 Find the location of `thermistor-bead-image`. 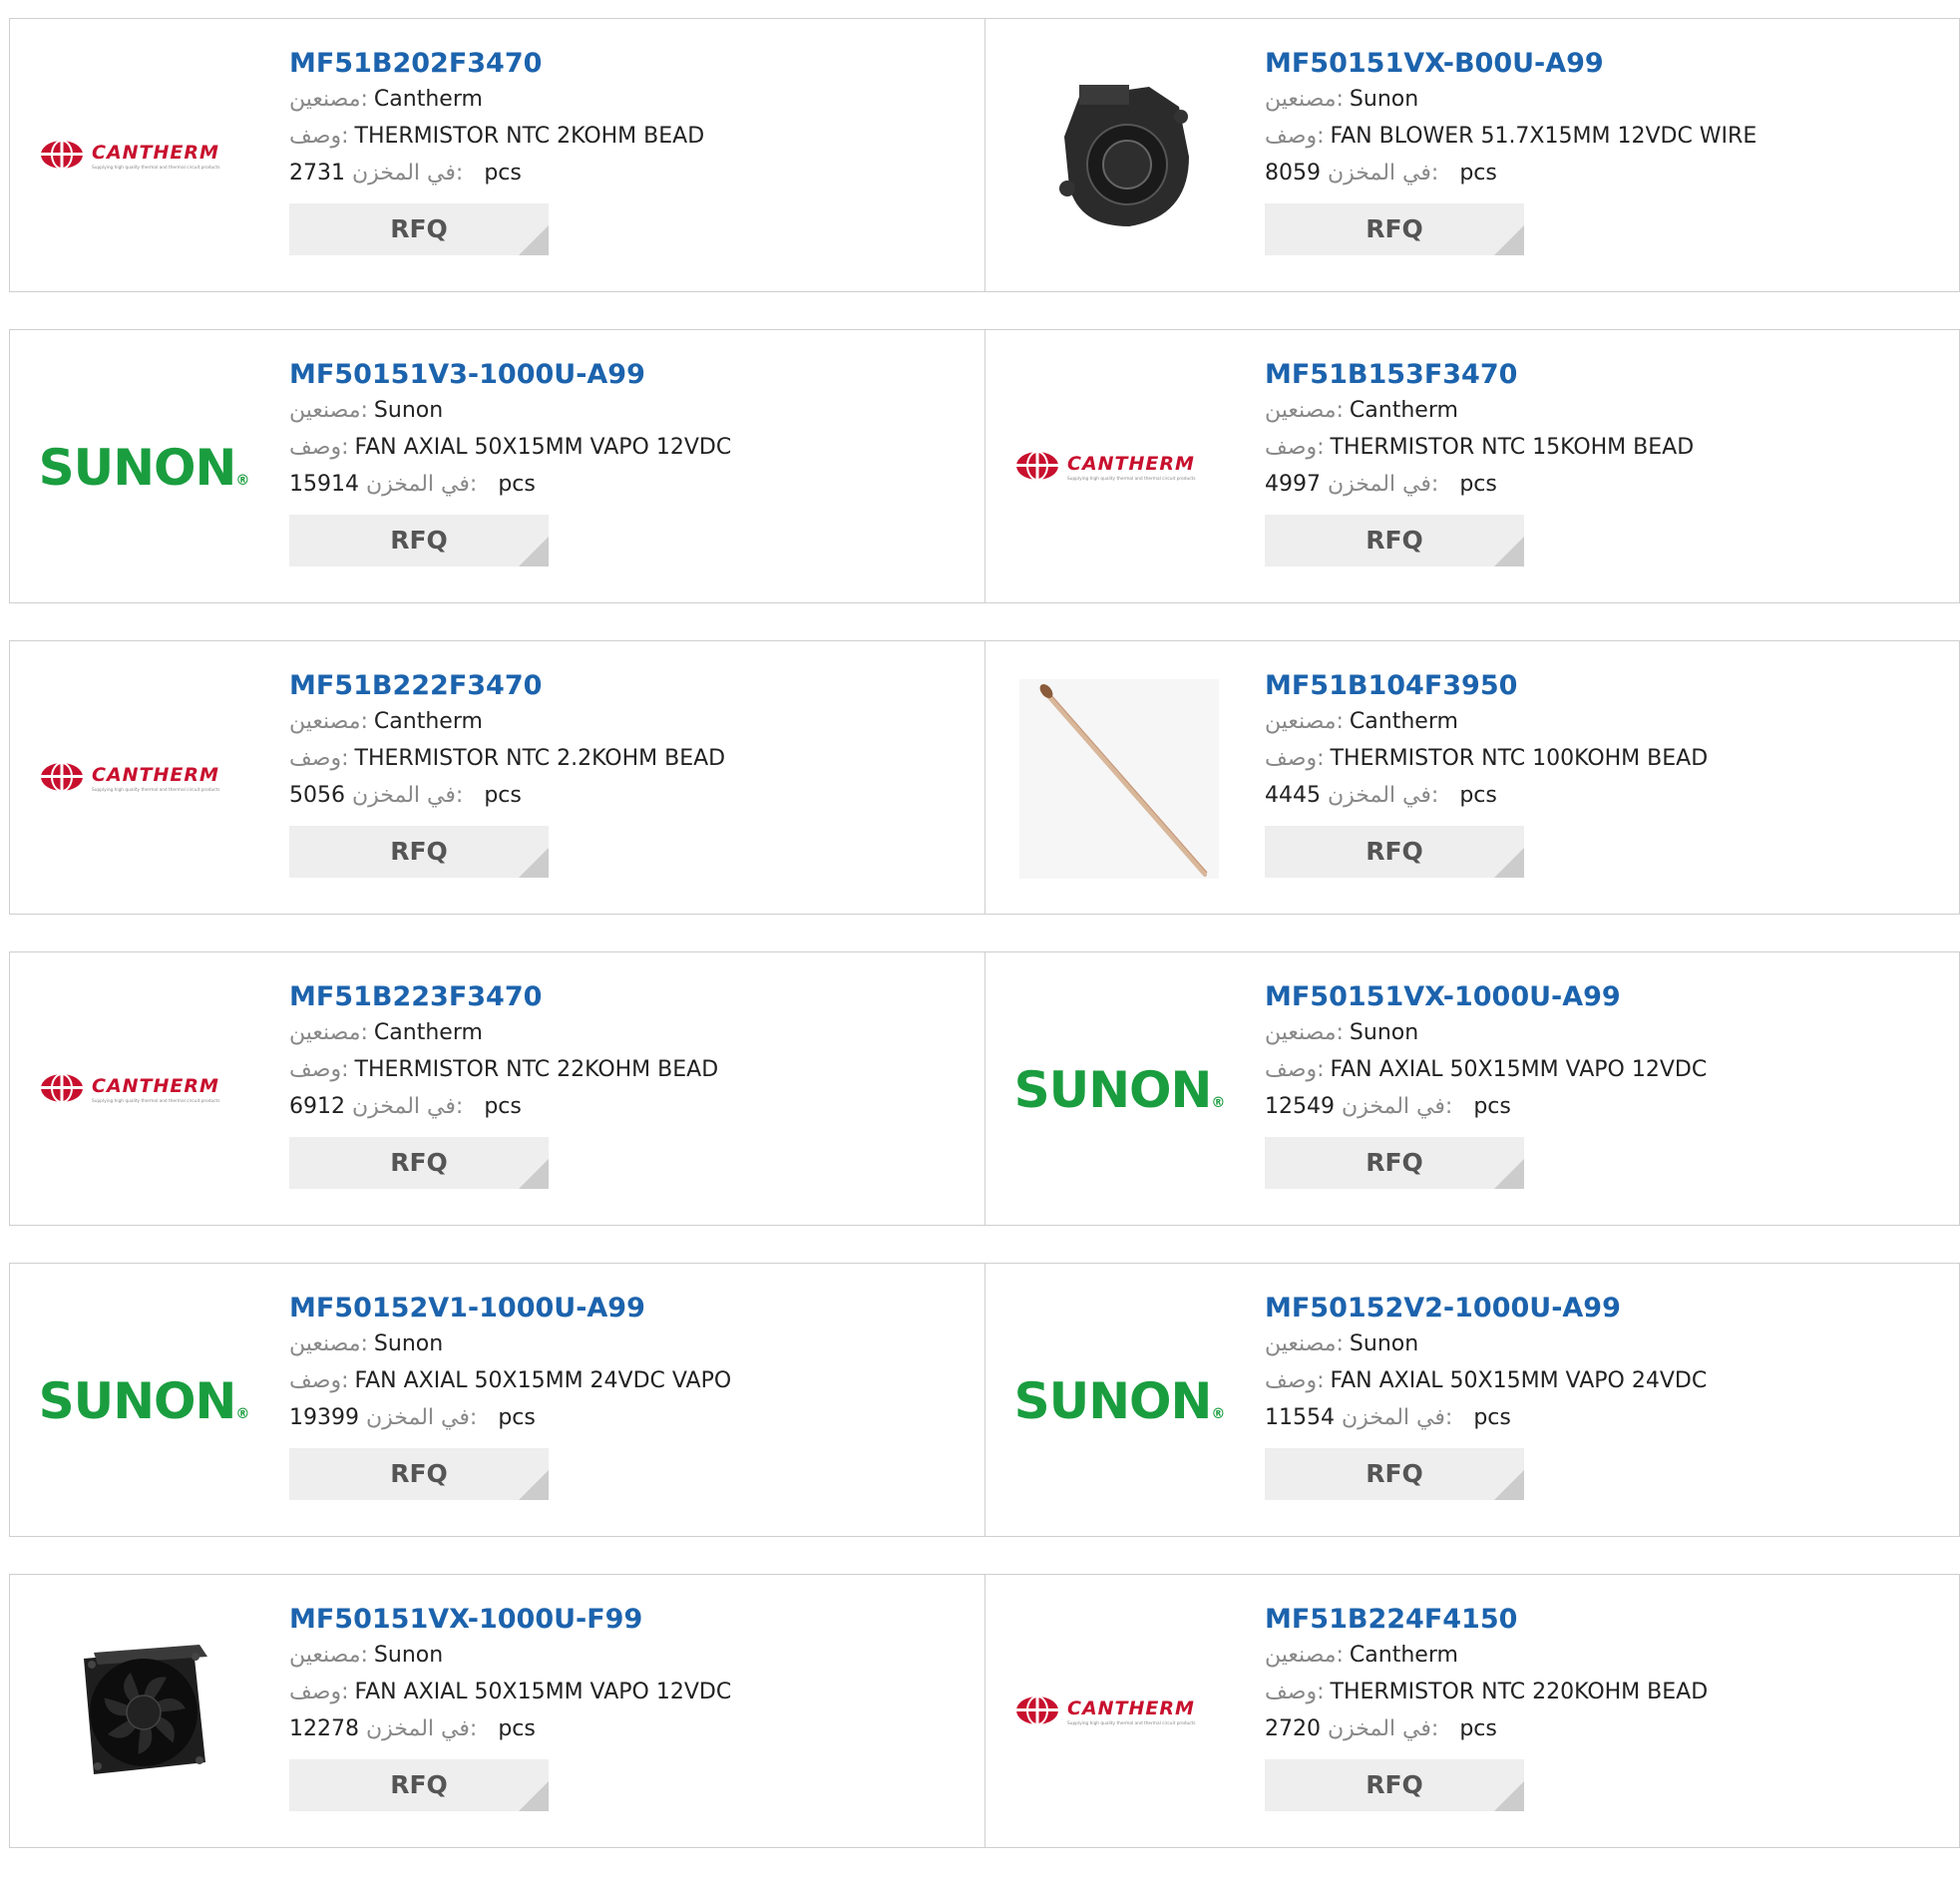

thermistor-bead-image is located at coordinates (1119, 779).